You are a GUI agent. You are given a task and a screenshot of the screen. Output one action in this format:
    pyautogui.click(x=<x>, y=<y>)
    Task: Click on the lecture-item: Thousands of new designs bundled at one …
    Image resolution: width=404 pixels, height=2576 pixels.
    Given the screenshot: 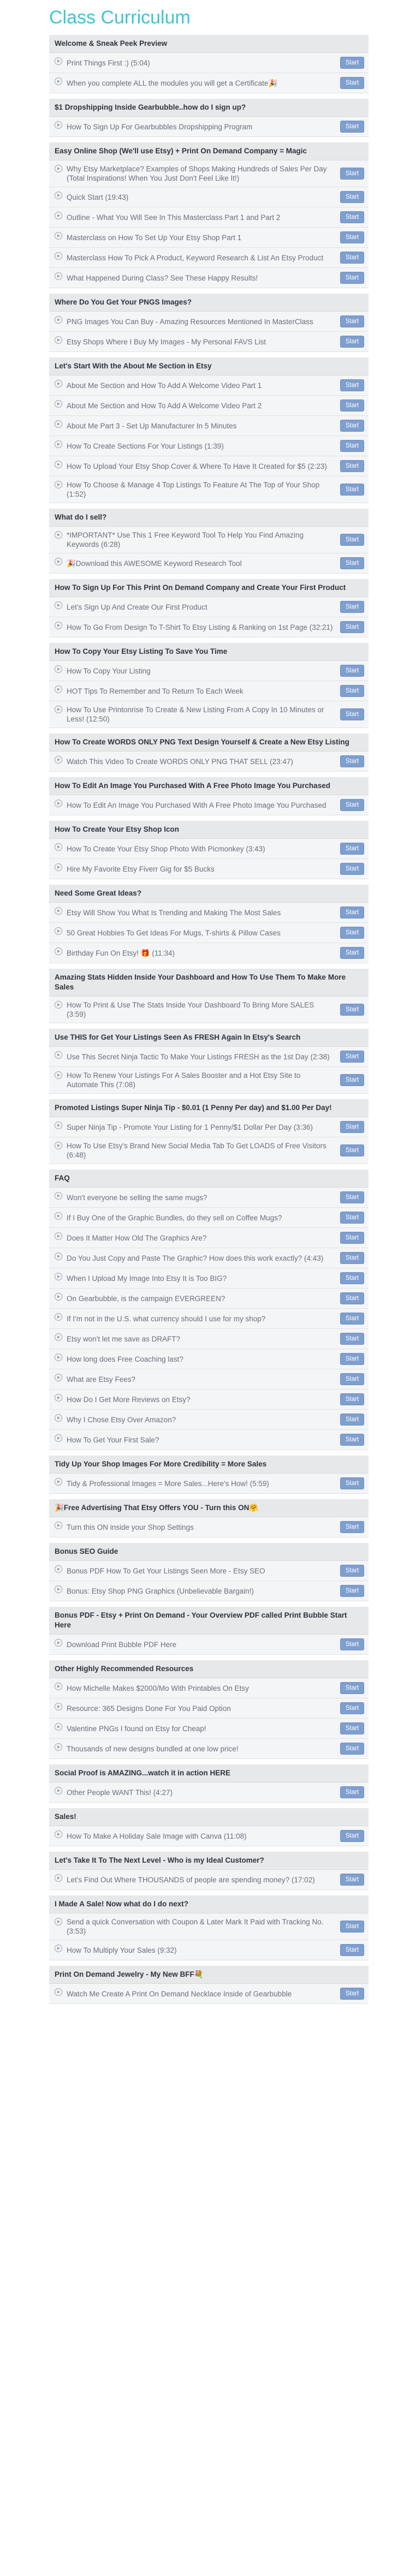 What is the action you would take?
    pyautogui.click(x=209, y=1749)
    